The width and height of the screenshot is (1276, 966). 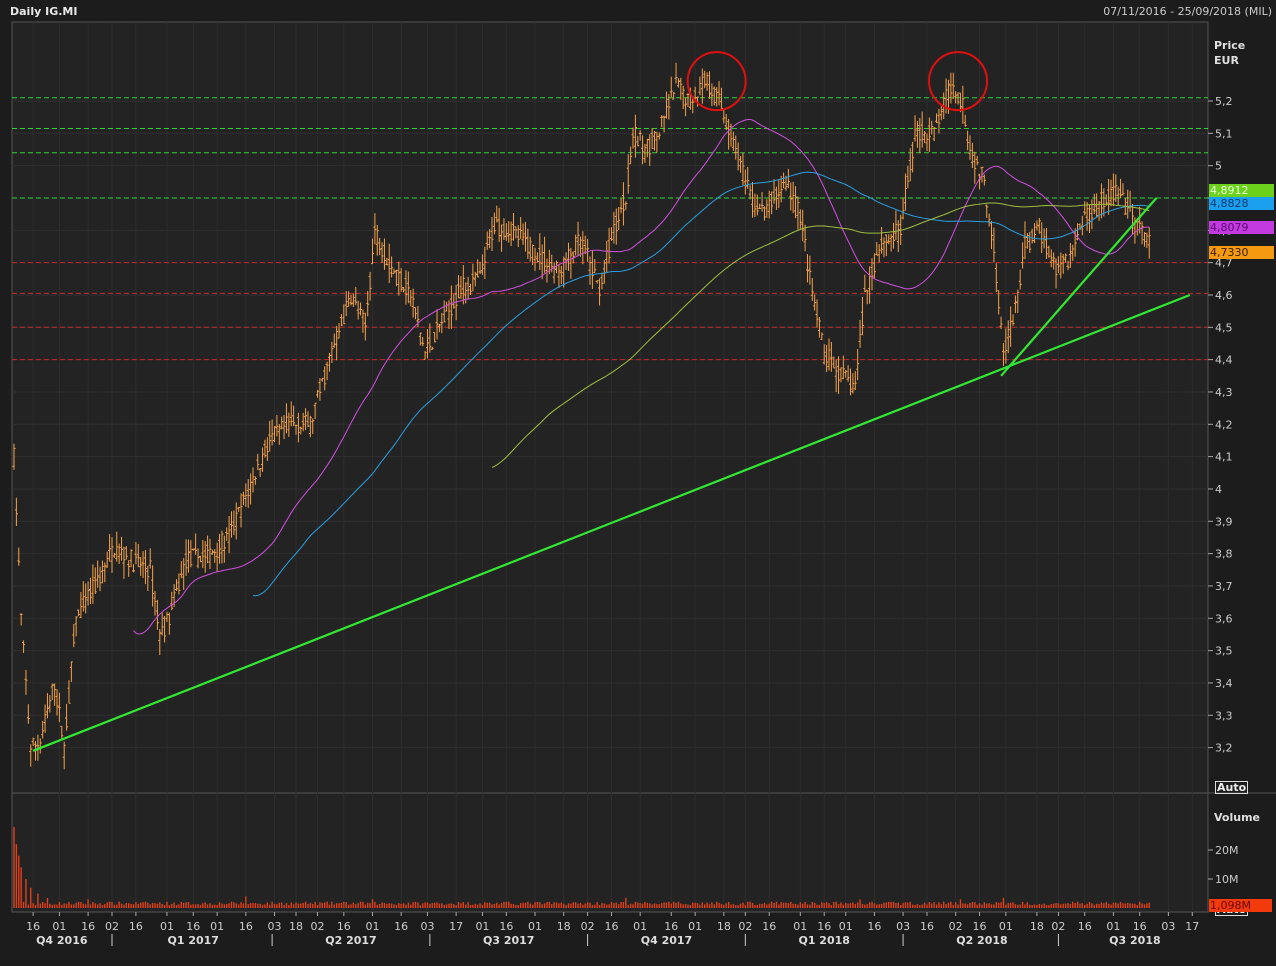 I want to click on price-axis-currency: EUR, so click(x=1226, y=60).